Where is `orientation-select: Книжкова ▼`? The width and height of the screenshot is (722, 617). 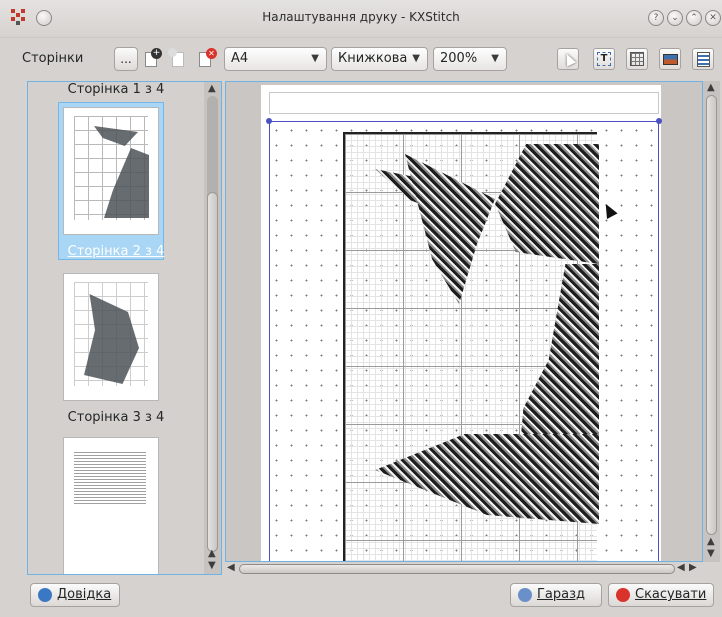 orientation-select: Книжкова ▼ is located at coordinates (379, 59).